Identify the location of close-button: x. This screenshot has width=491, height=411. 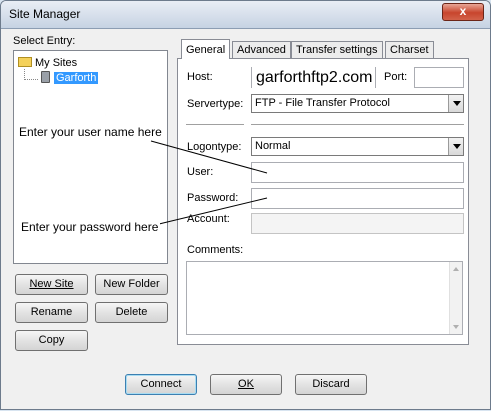
(463, 12).